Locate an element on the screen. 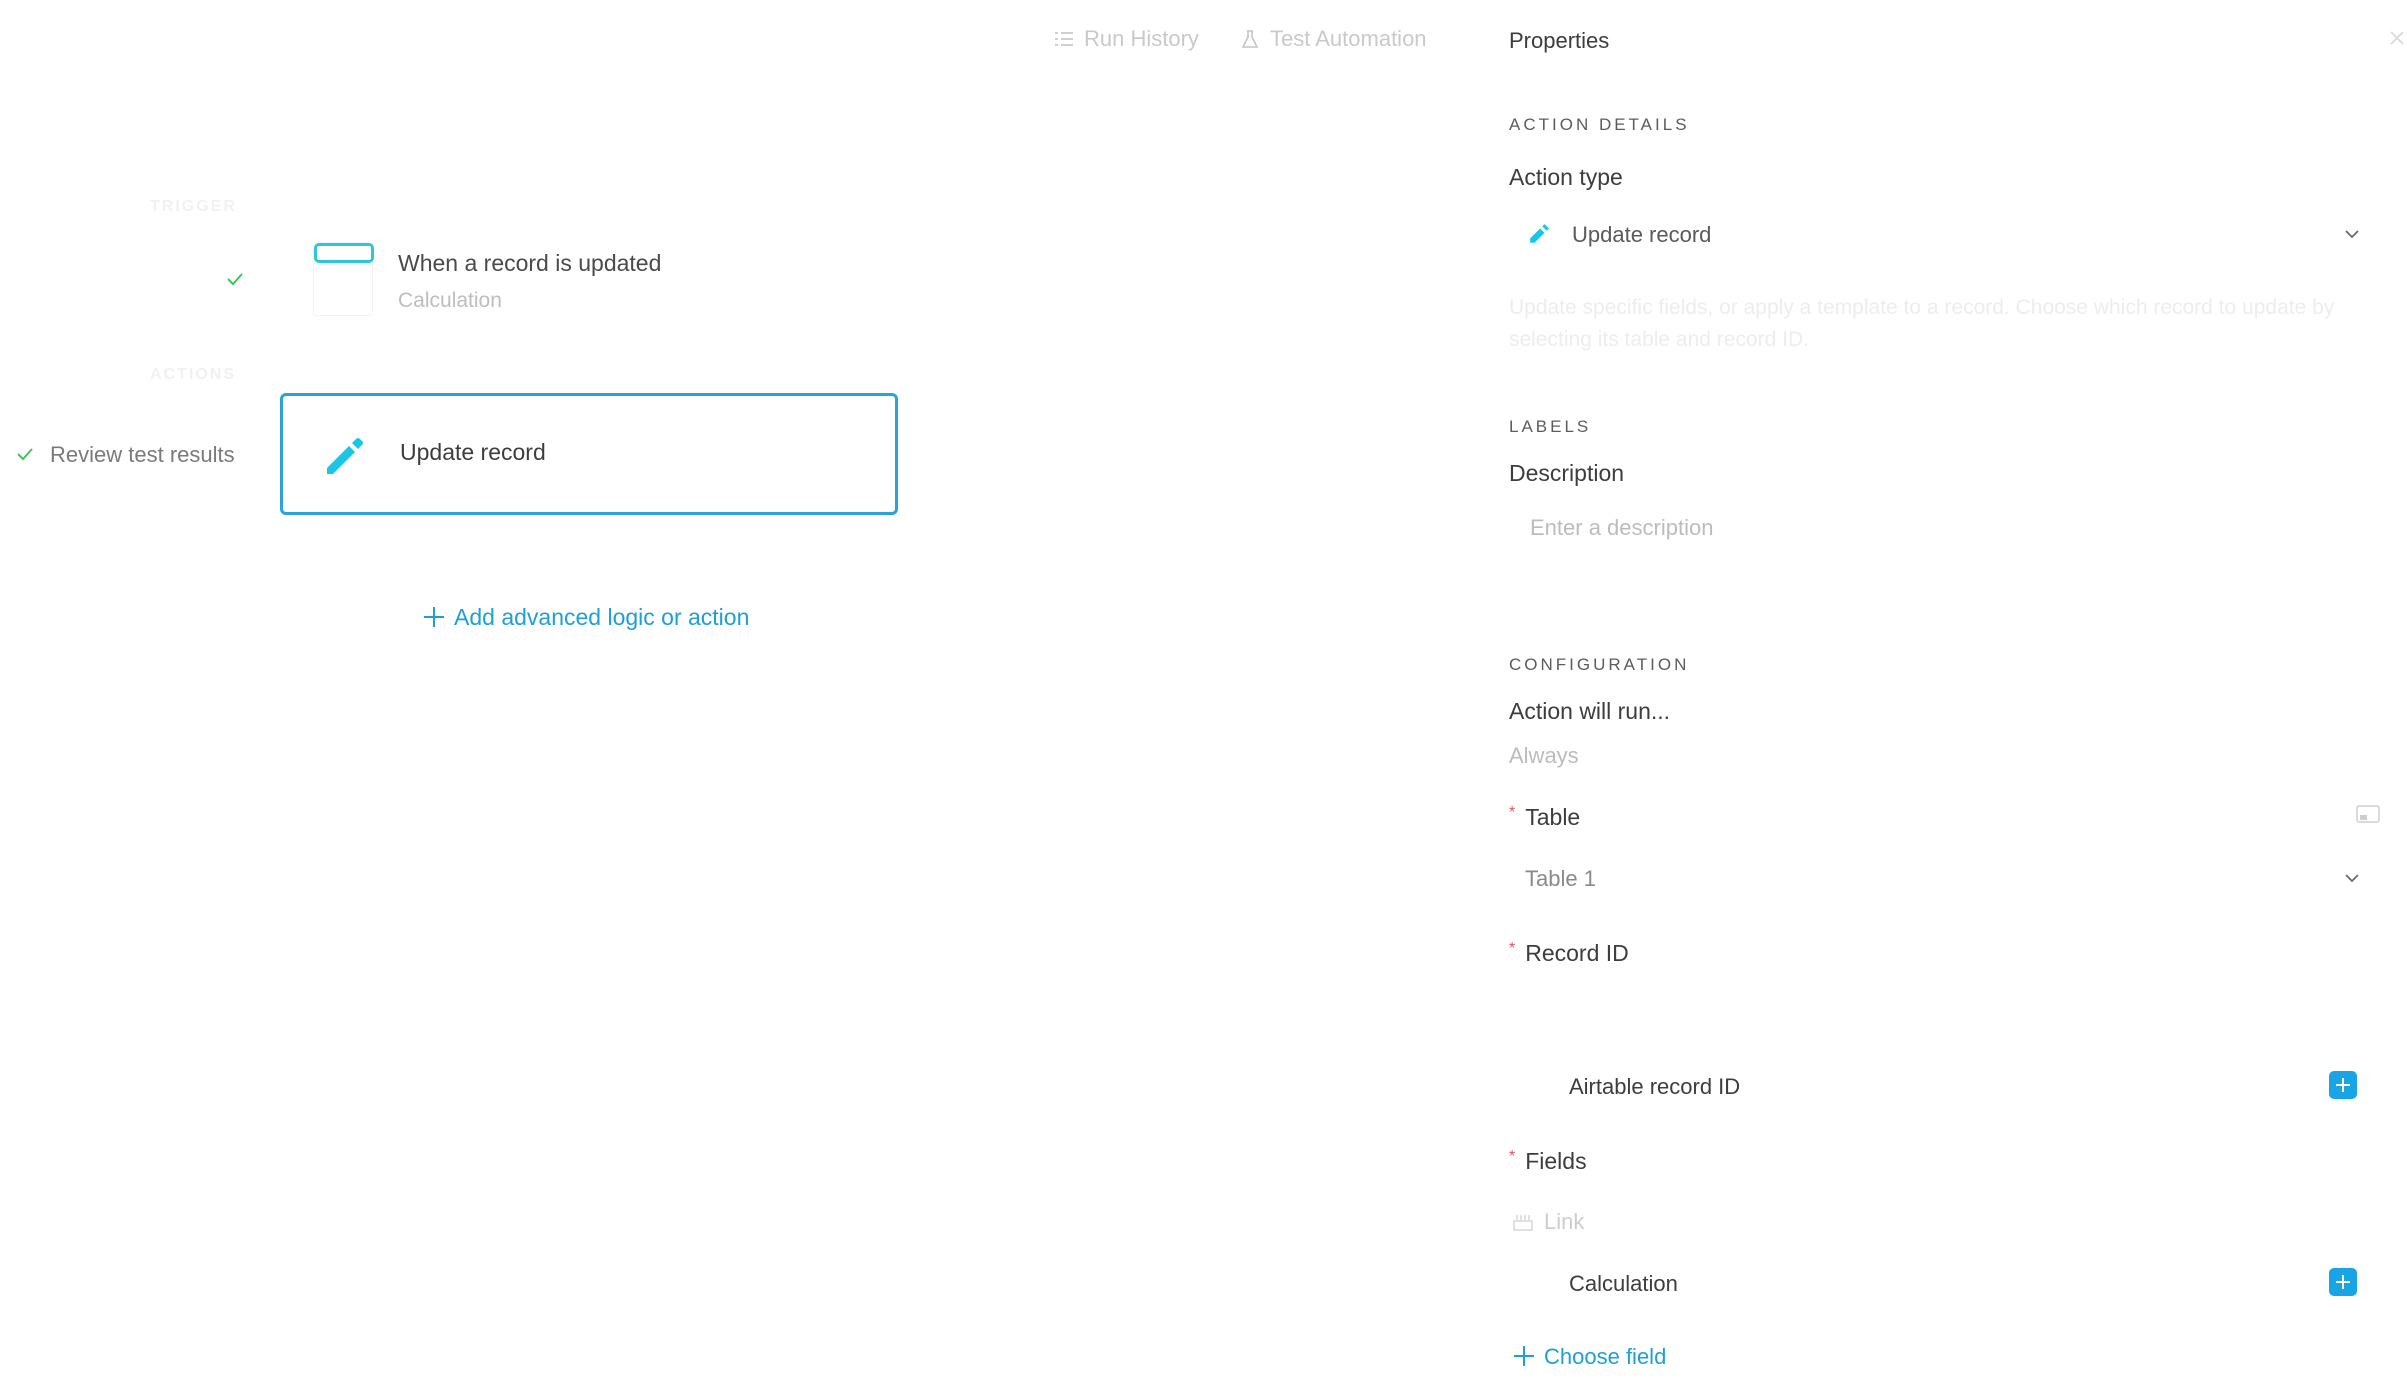 The height and width of the screenshot is (1393, 2407). action-type-label: Action type is located at coordinates (1566, 177).